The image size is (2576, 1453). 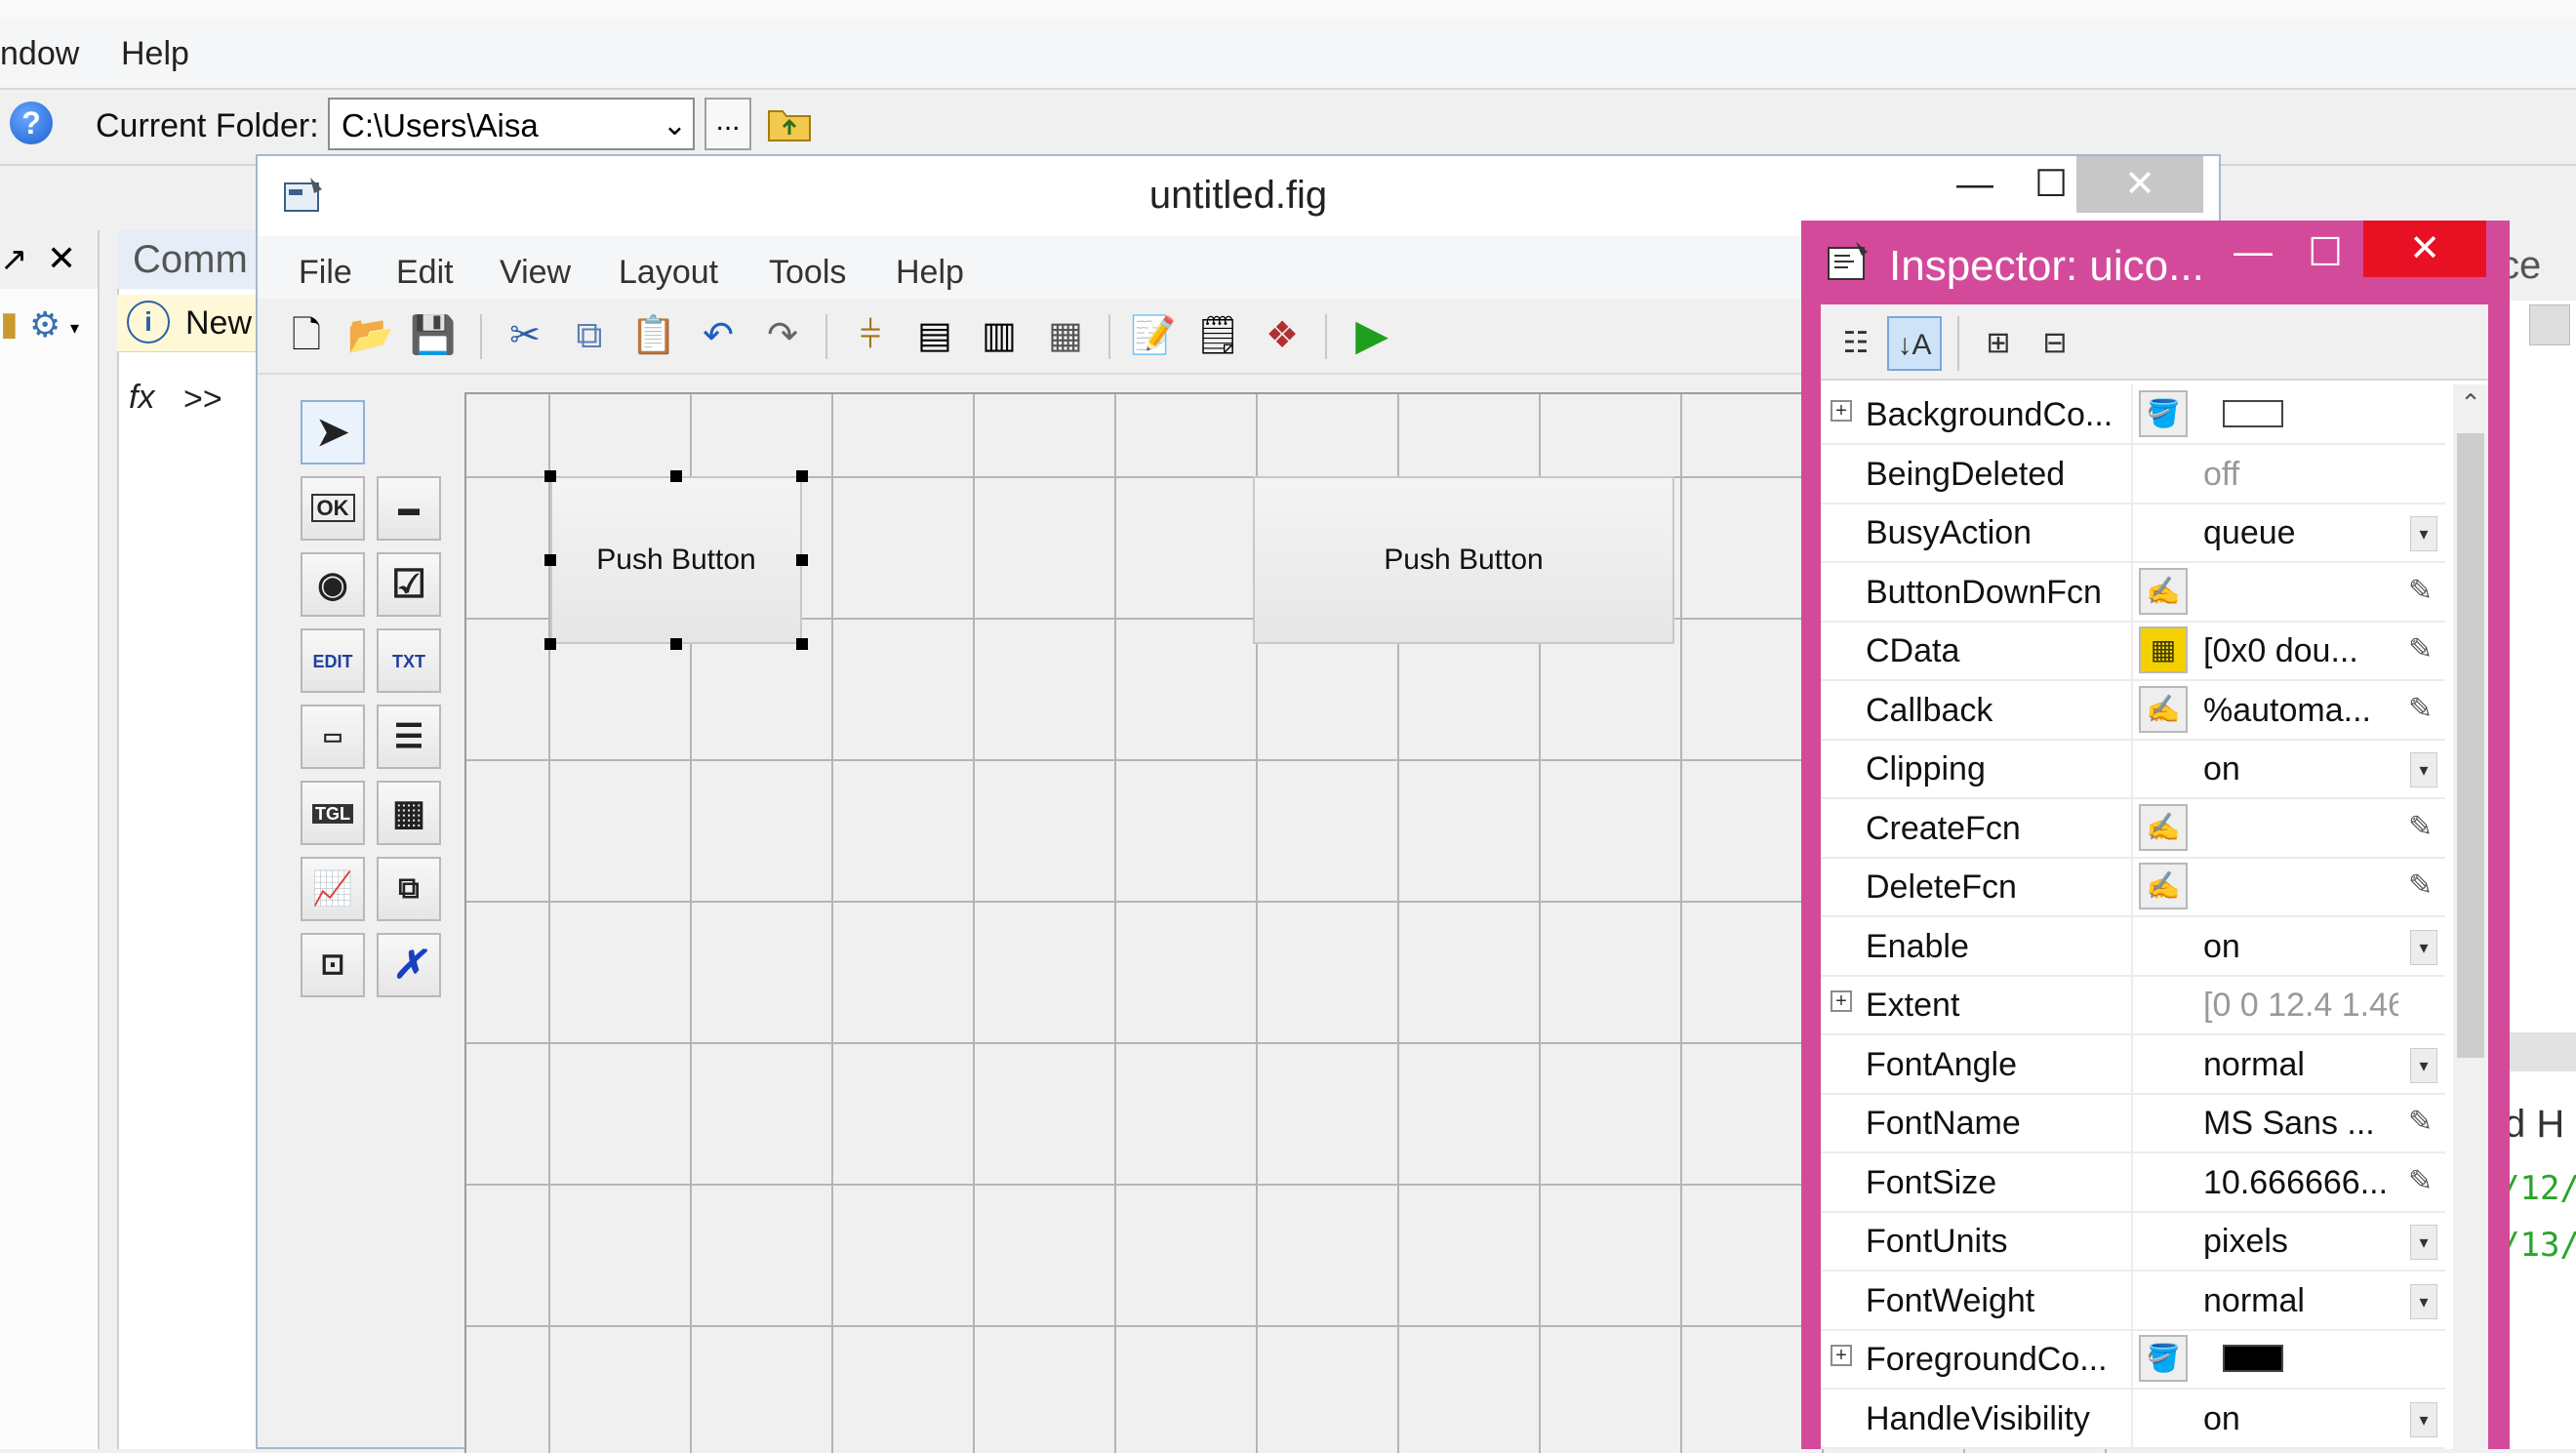 What do you see at coordinates (2133, 946) in the screenshot?
I see `property-row: Enable on ▾` at bounding box center [2133, 946].